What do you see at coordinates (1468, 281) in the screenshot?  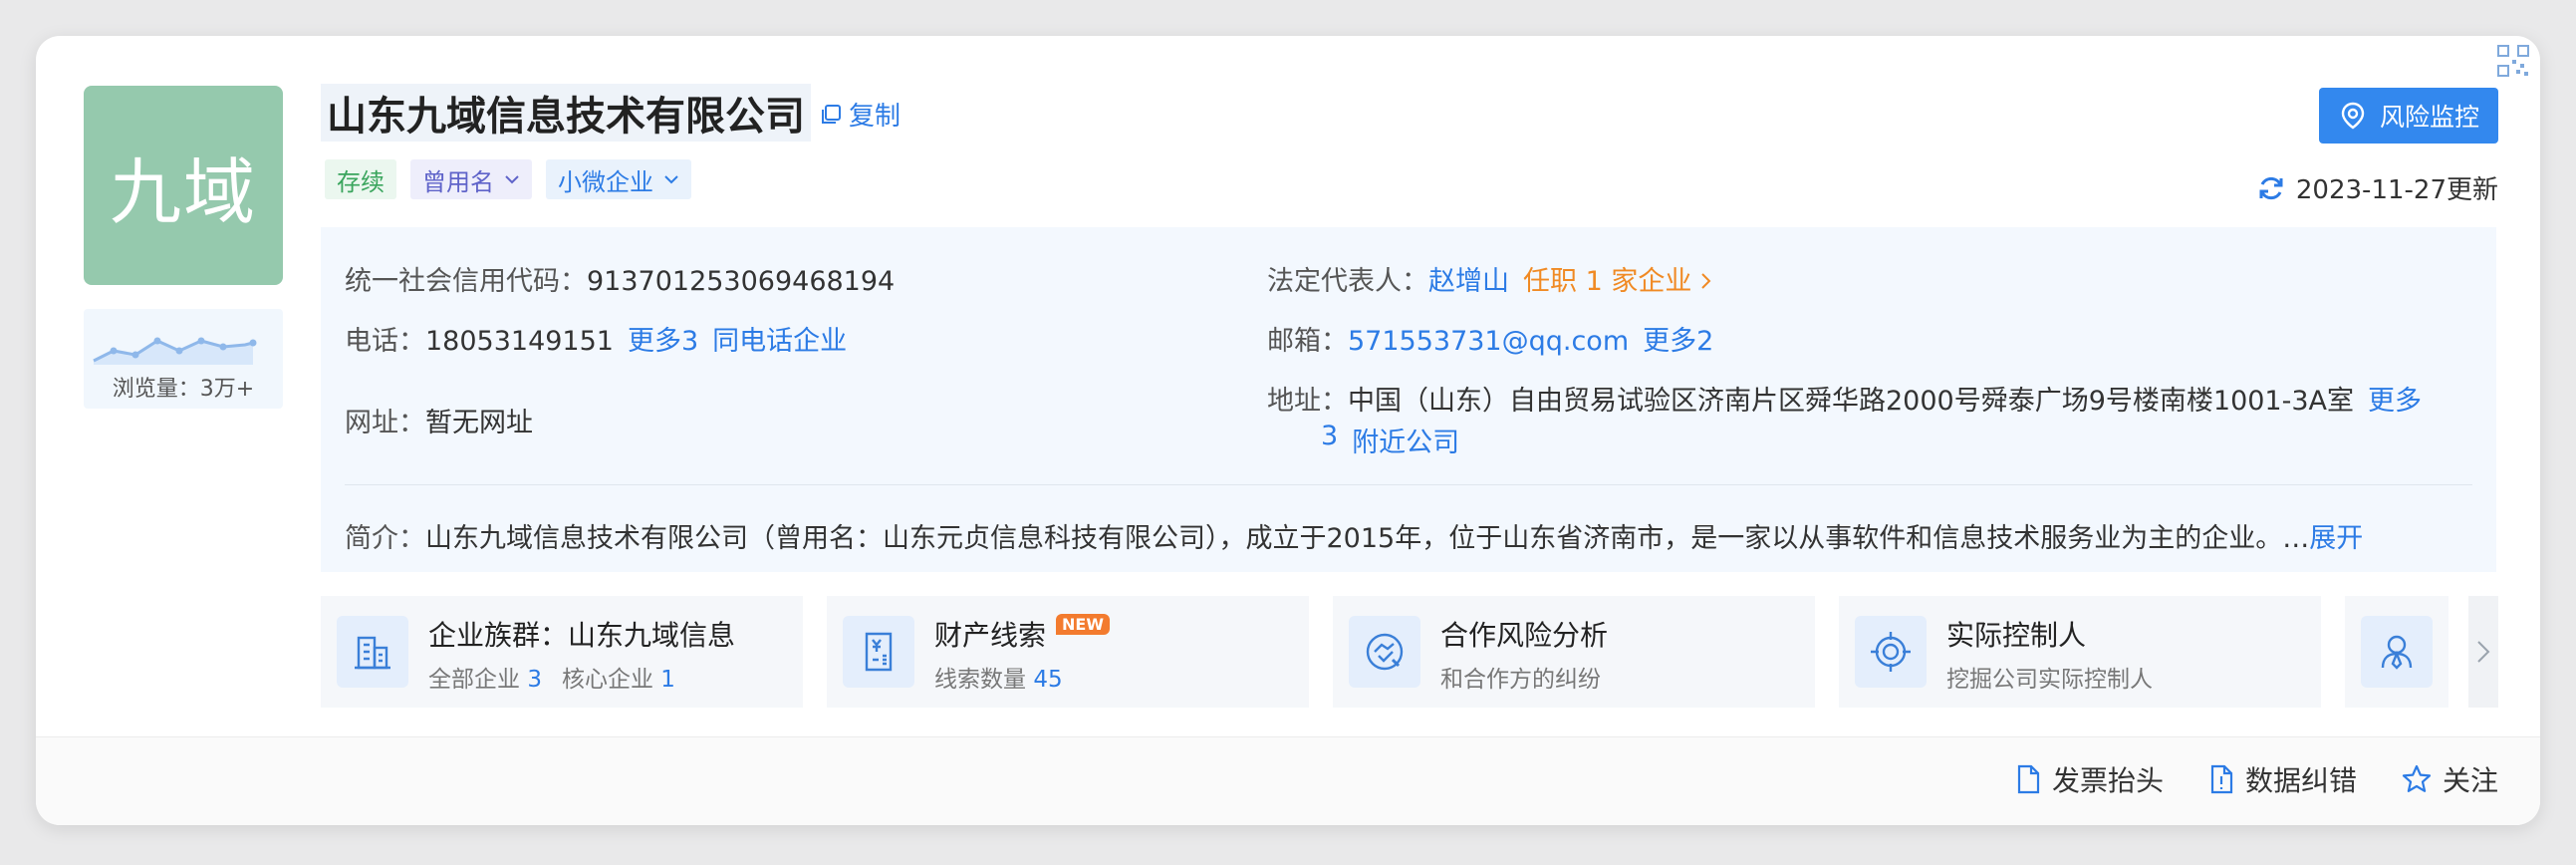 I see `legal-rep-link: 赵增山` at bounding box center [1468, 281].